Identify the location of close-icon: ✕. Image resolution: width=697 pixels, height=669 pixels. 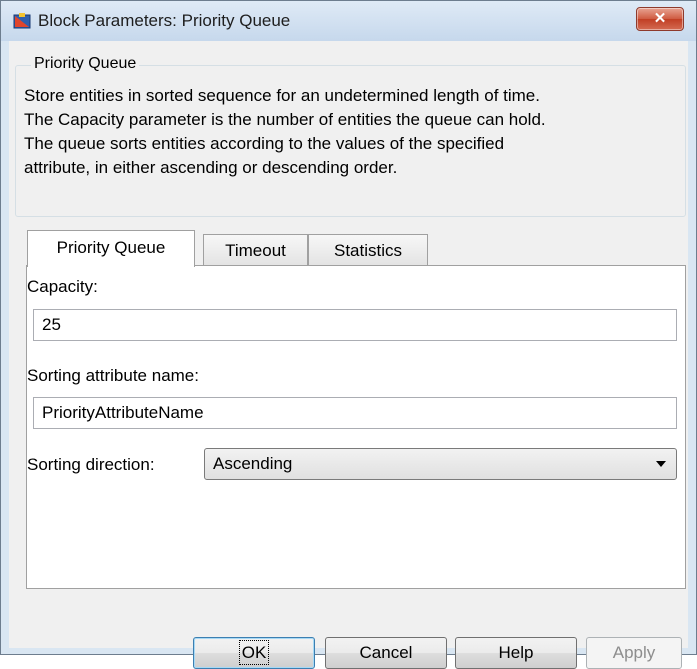
(660, 19).